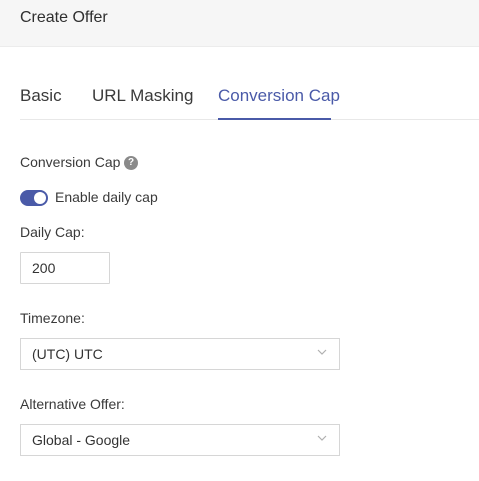  I want to click on timezone-value: (UTC) UTC, so click(67, 354).